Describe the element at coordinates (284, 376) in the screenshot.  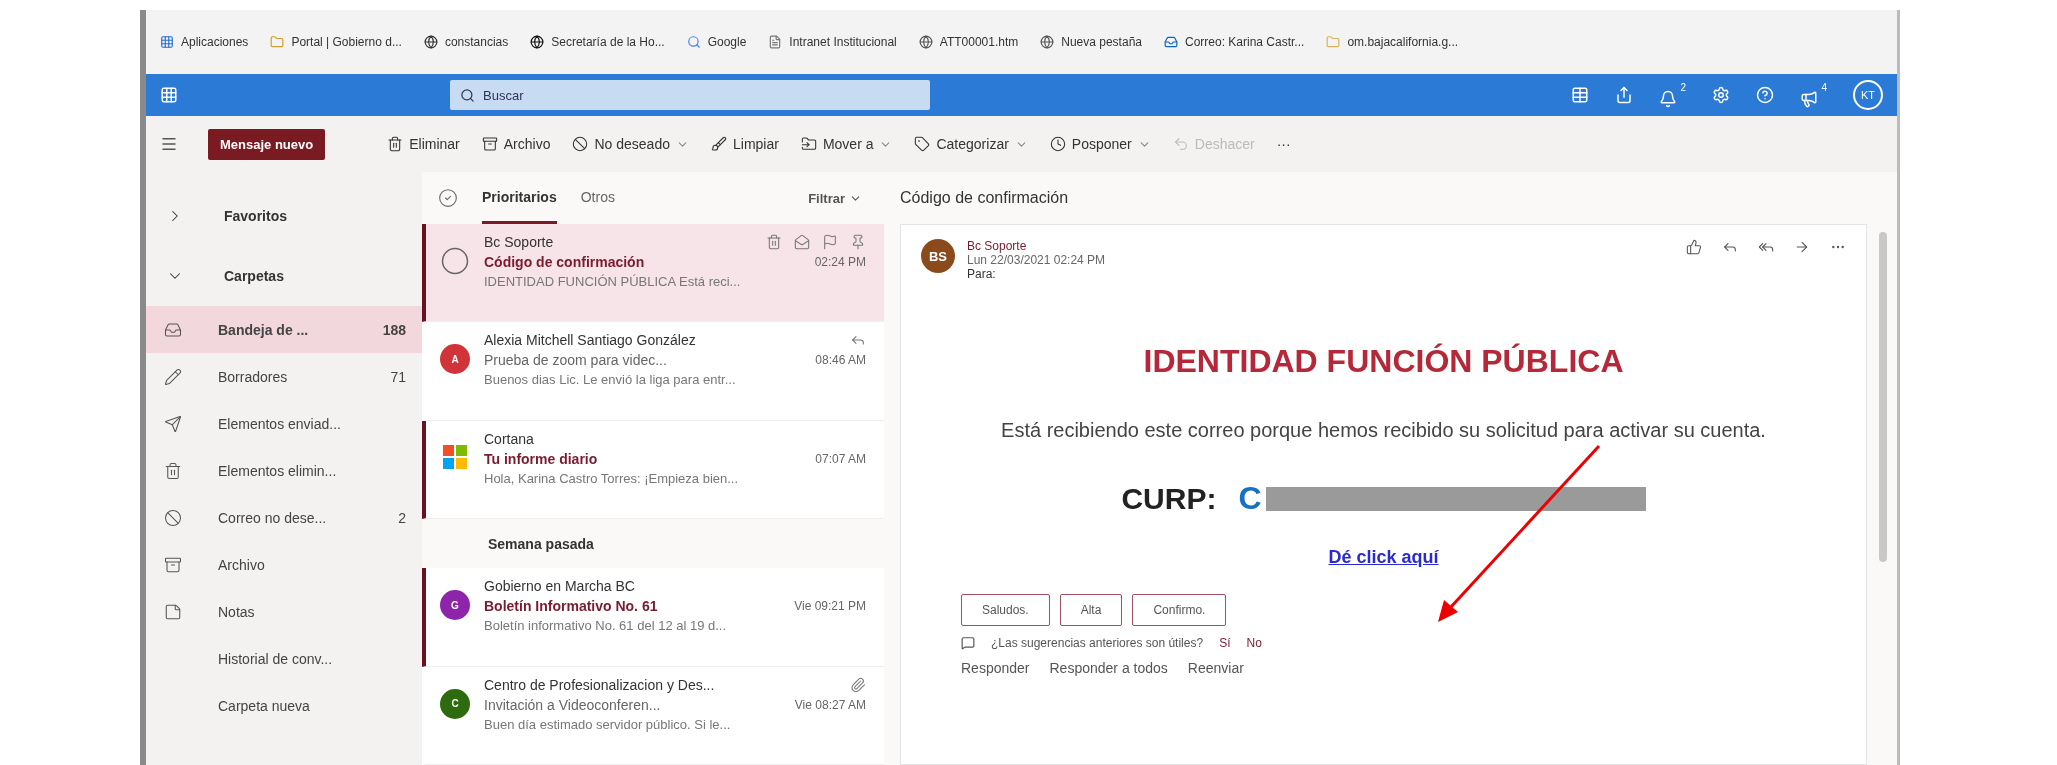
I see `folder-item: Borradores 71` at that location.